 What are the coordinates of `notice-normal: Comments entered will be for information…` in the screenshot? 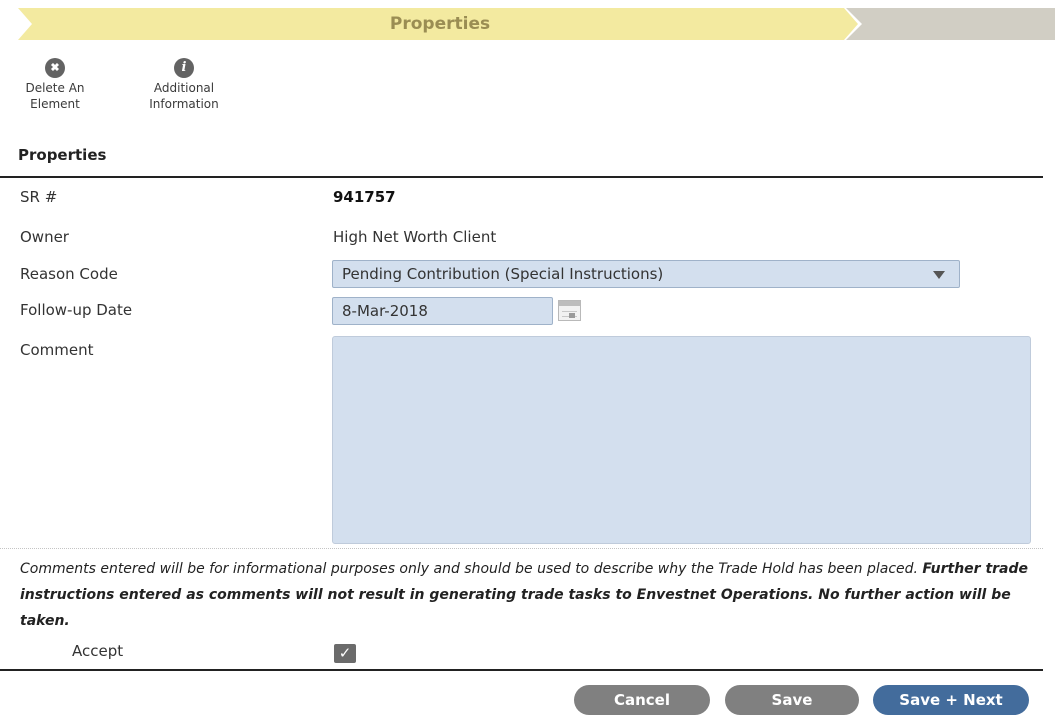 It's located at (471, 569).